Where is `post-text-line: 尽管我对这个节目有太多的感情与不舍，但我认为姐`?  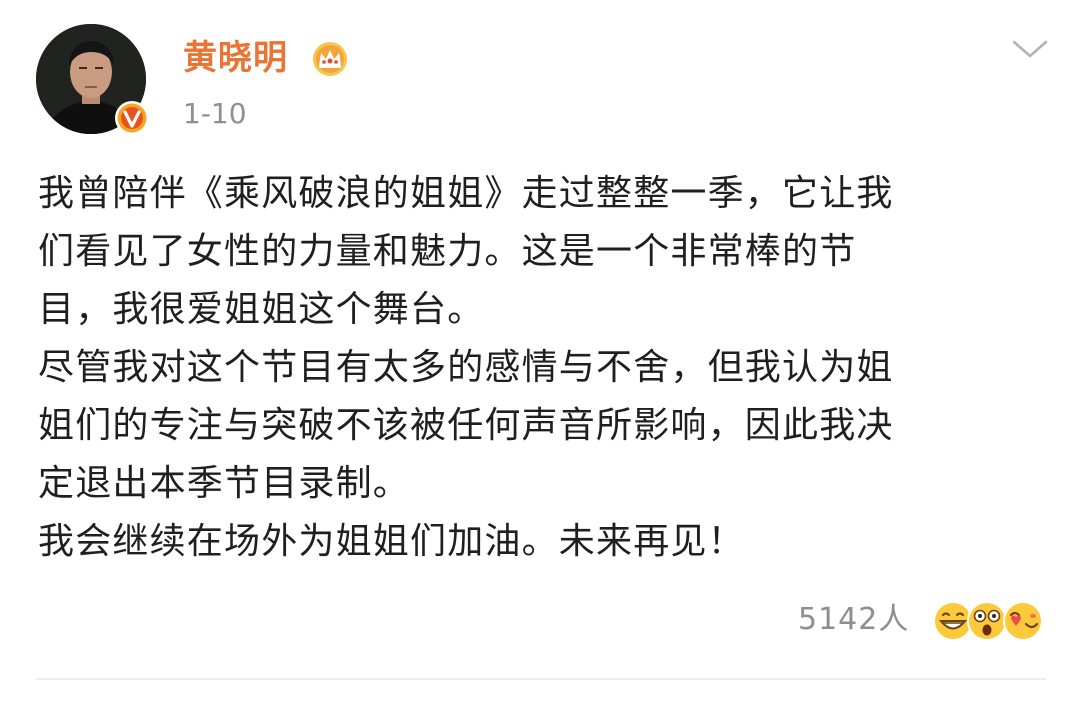
post-text-line: 尽管我对这个节目有太多的感情与不舍，但我认为姐 is located at coordinates (466, 367).